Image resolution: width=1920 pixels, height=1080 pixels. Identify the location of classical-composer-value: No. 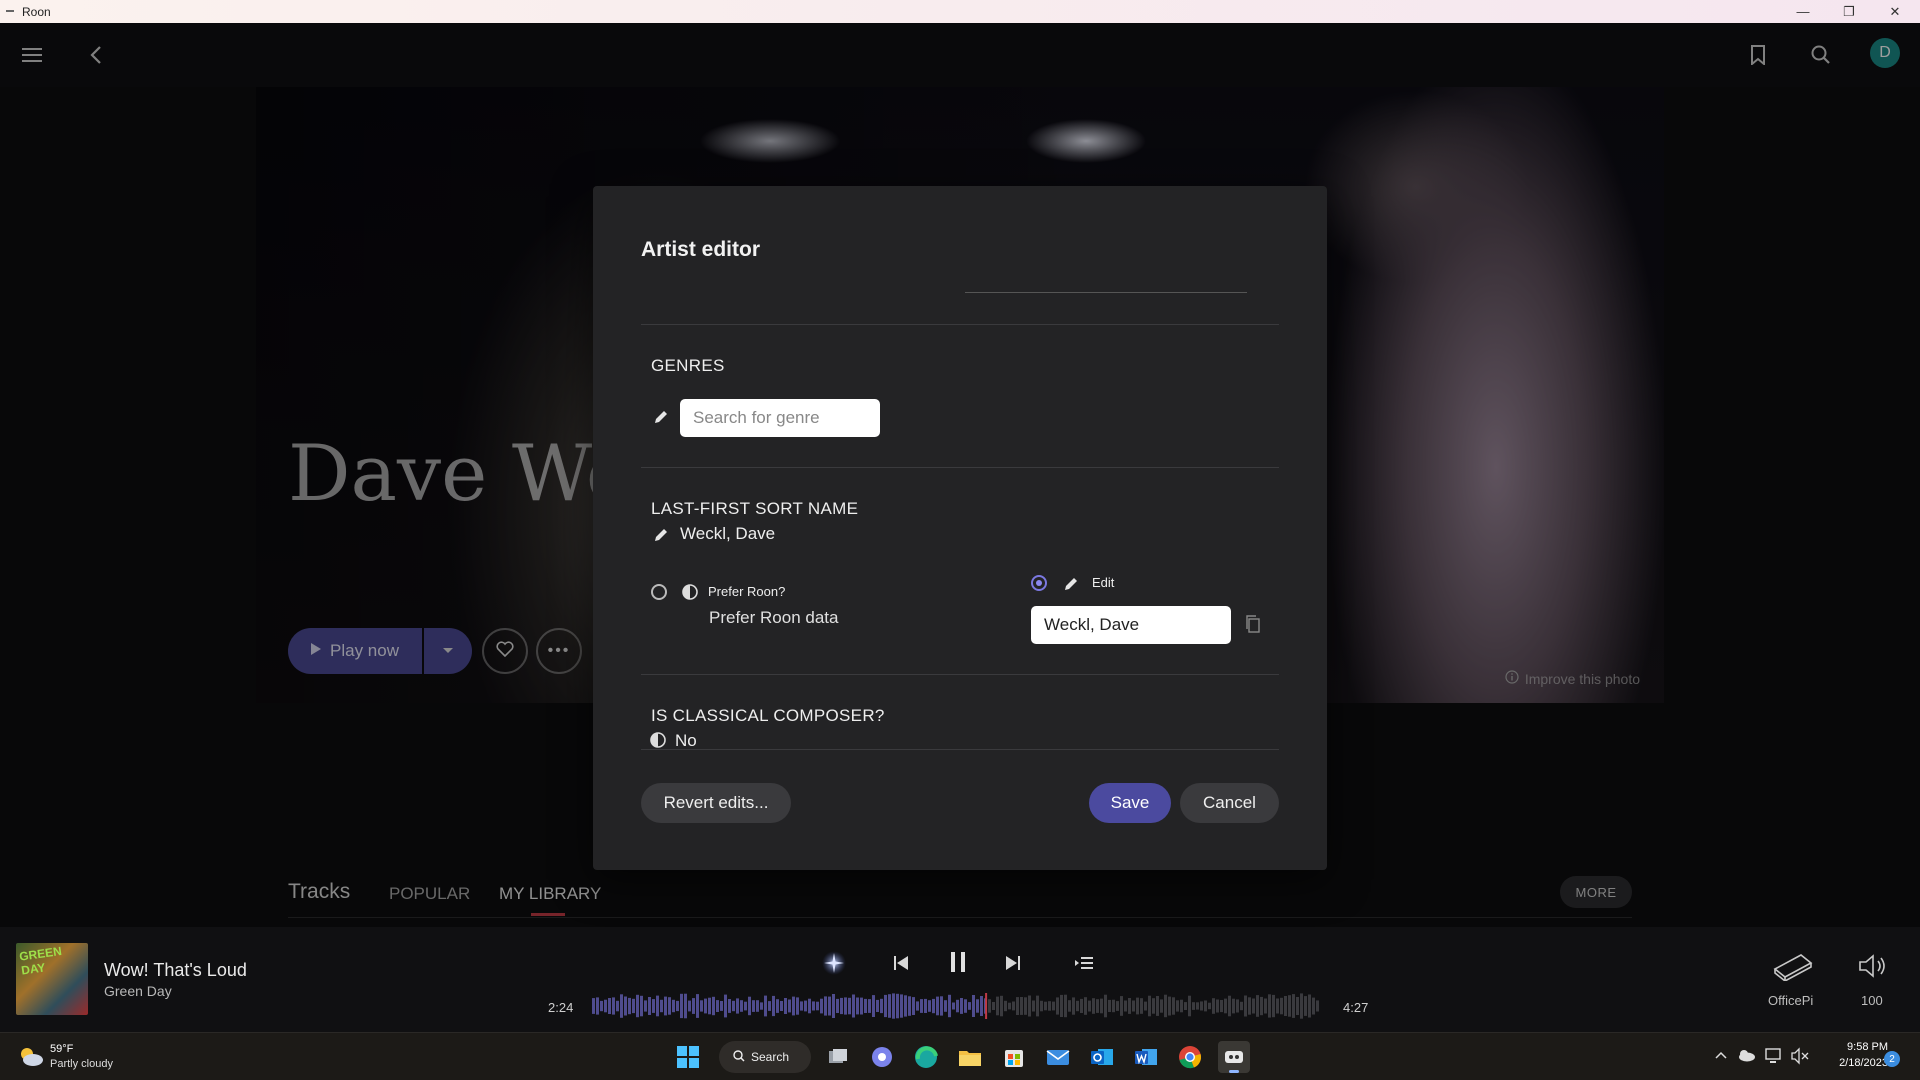
(686, 740).